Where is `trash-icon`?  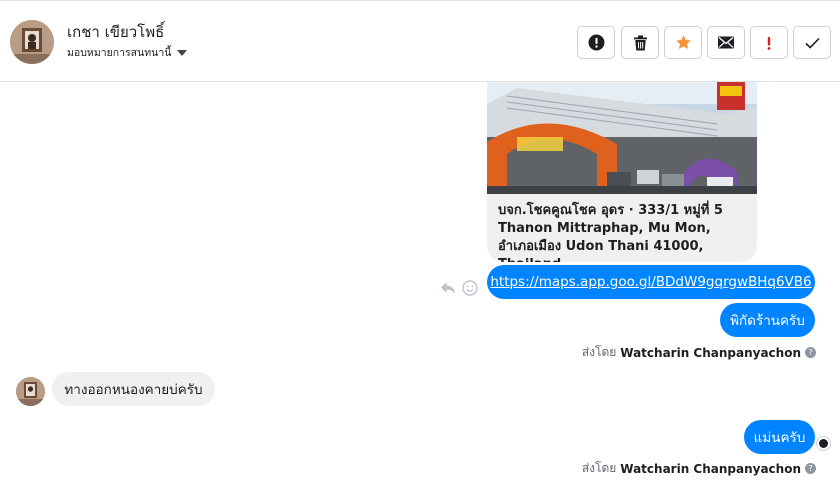 trash-icon is located at coordinates (640, 42).